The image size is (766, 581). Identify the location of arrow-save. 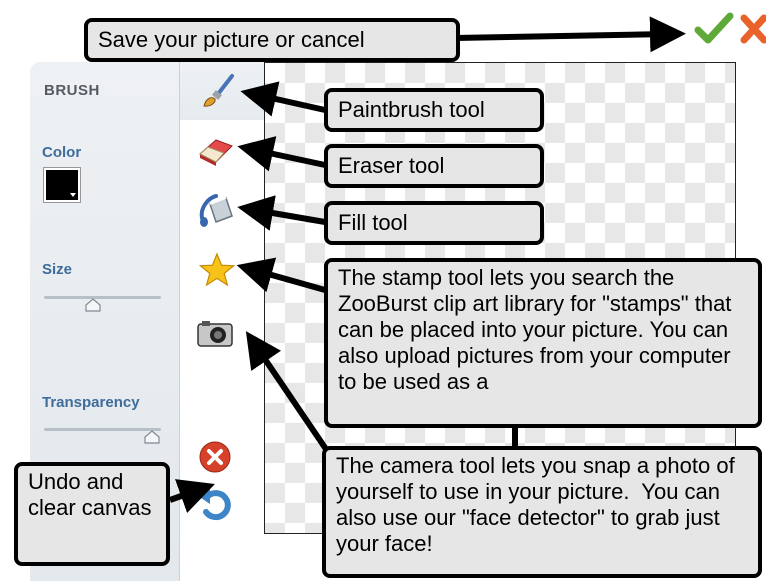
(570, 34).